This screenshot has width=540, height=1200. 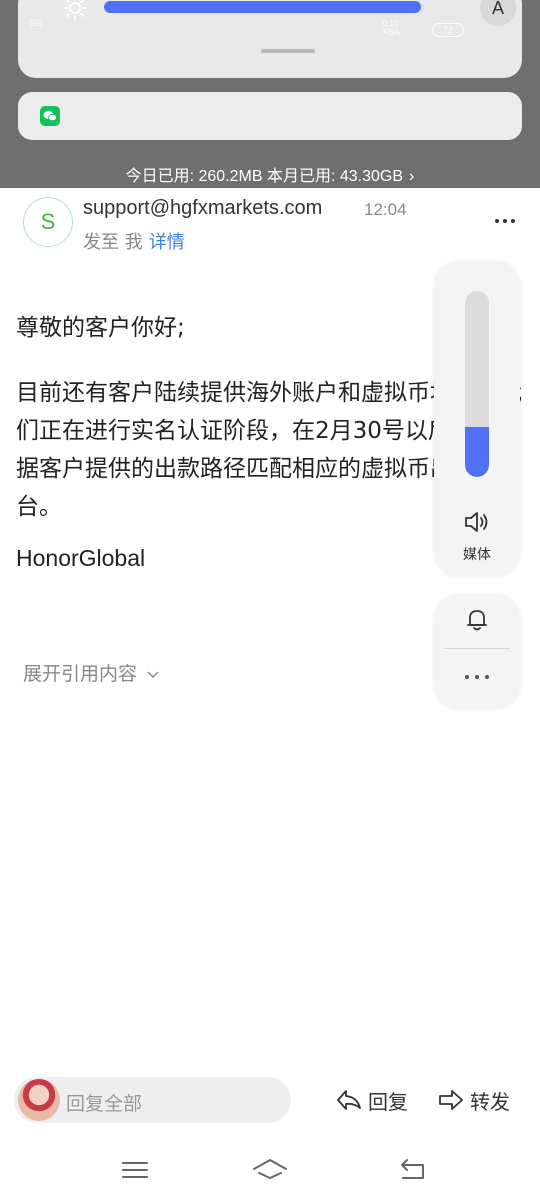 I want to click on home-icon, so click(x=270, y=1169).